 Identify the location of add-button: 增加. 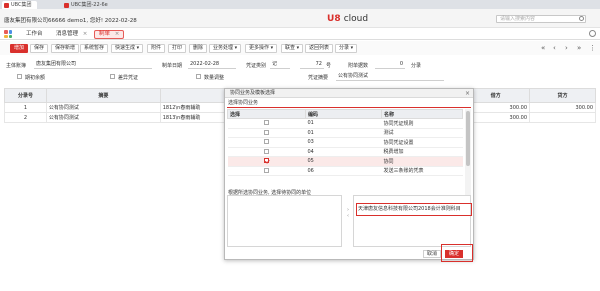
(19, 48).